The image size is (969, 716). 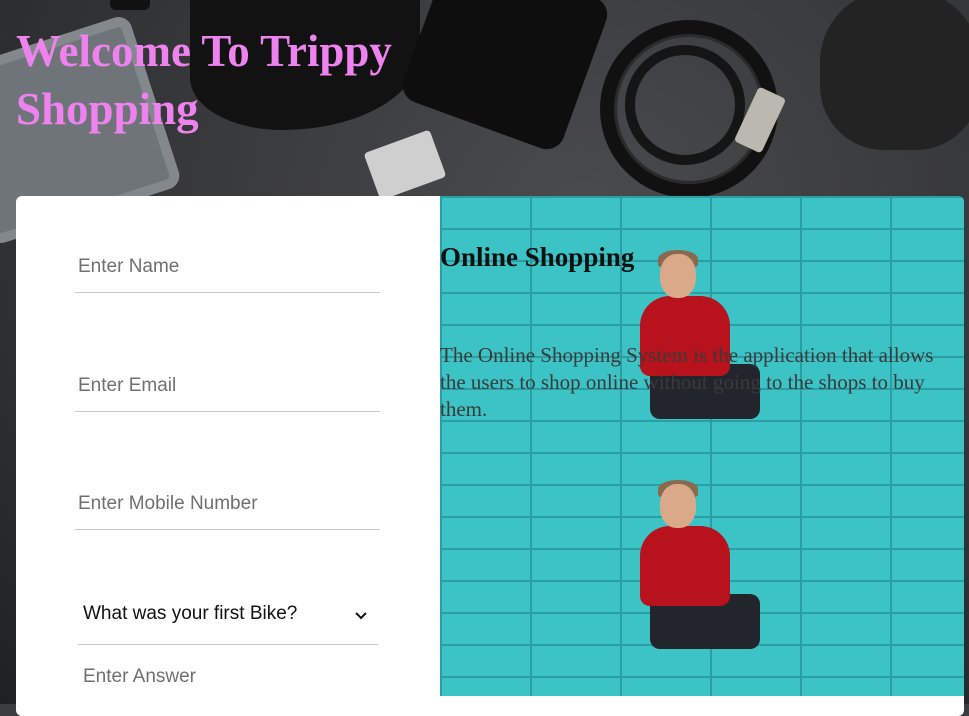 I want to click on answer-field: Enter Answer, so click(x=232, y=674).